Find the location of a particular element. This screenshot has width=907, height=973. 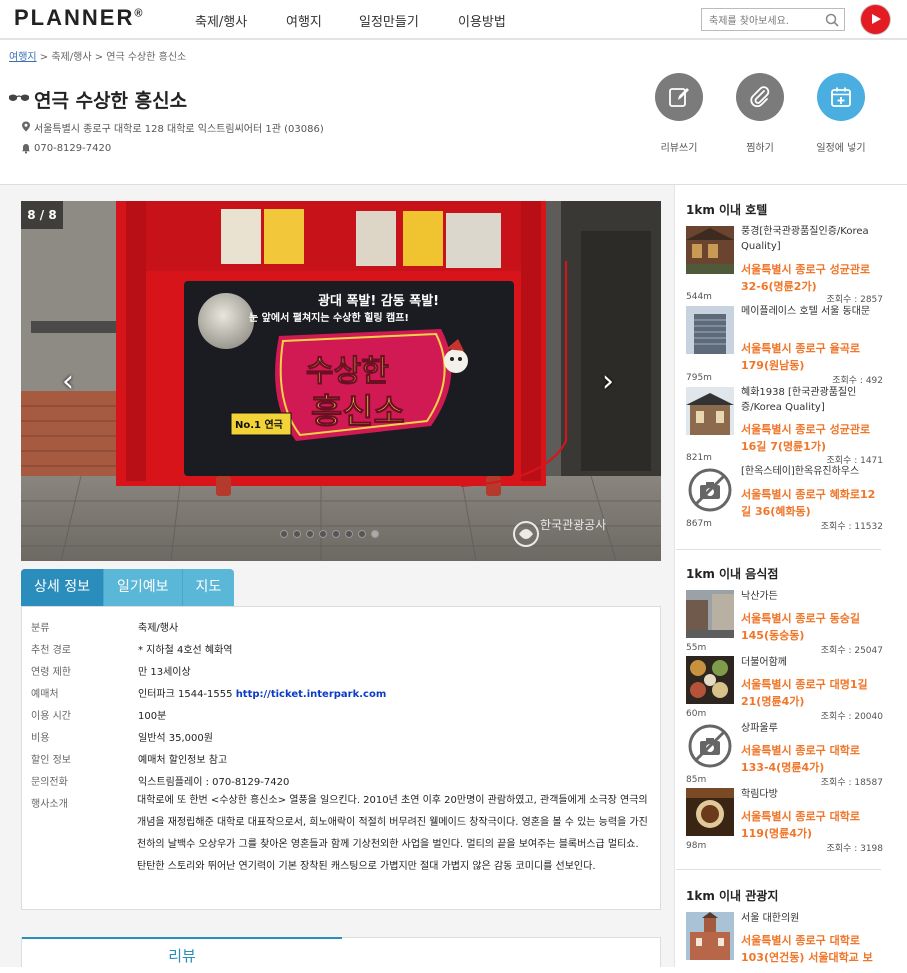

hotel-name: 풍경[한국관광품질인증/Korea Quality] is located at coordinates (811, 239).